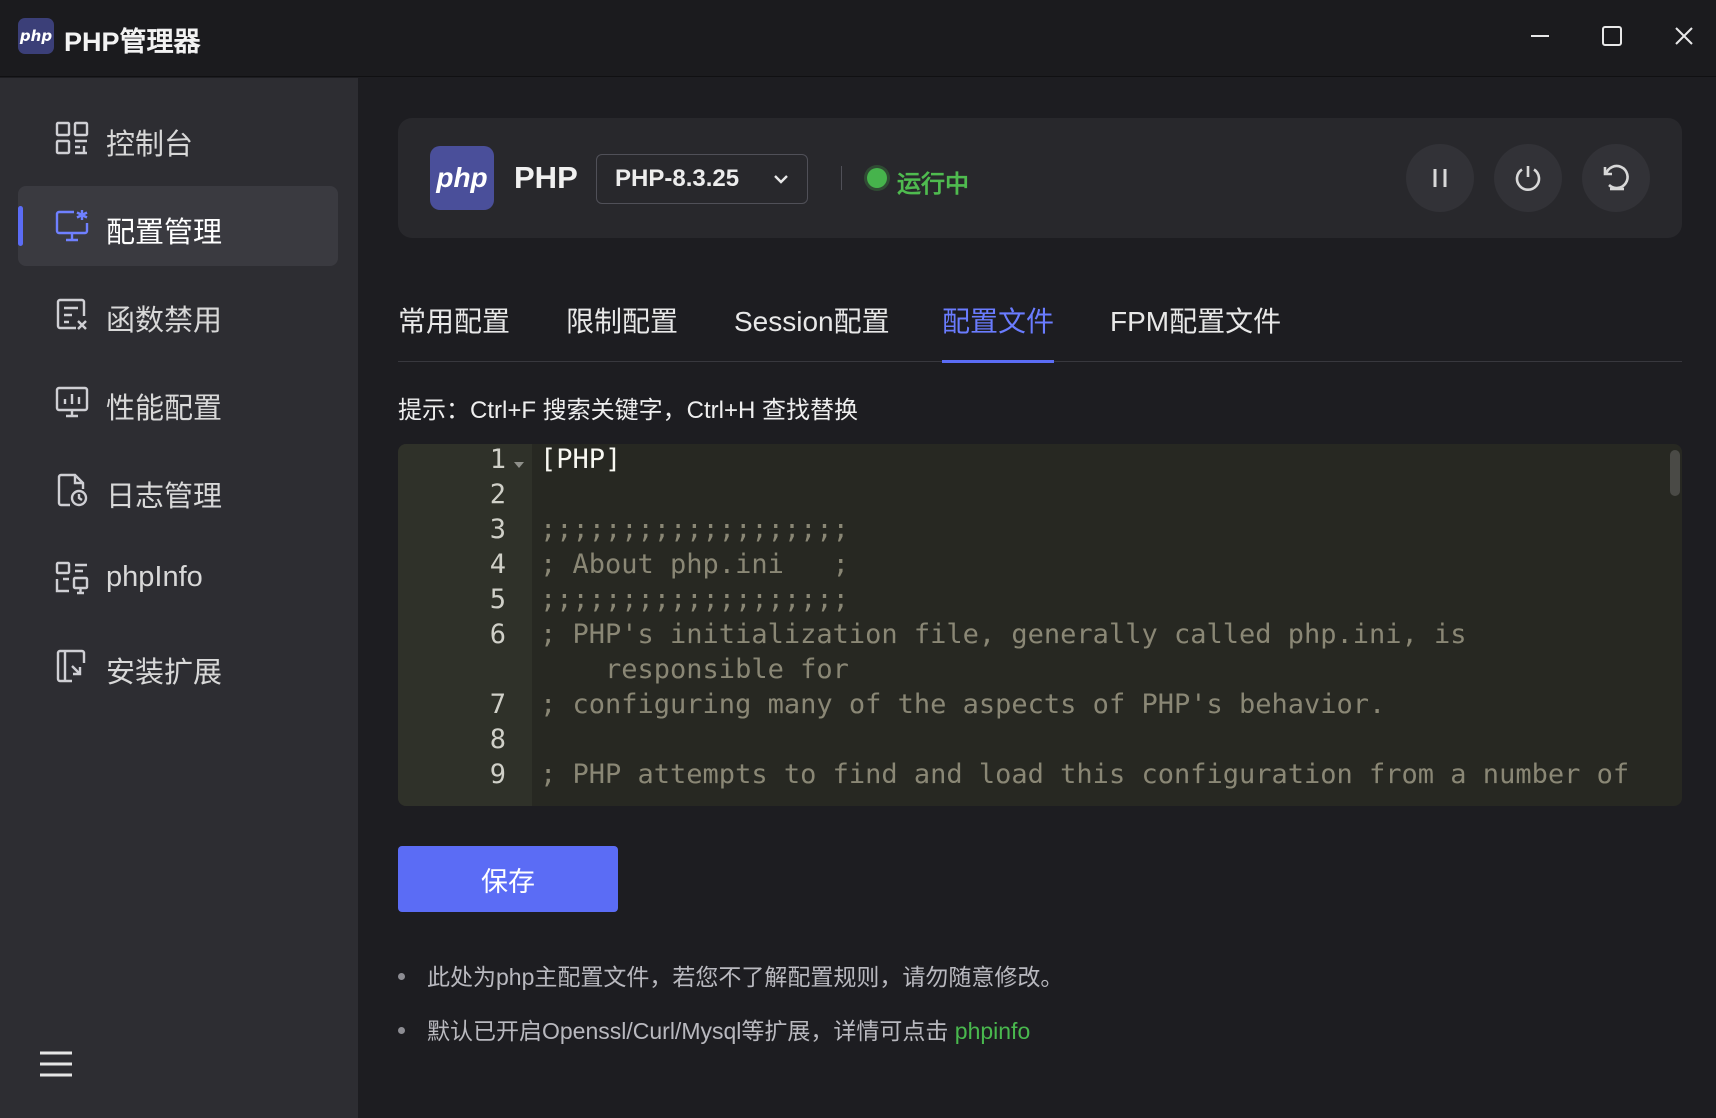 This screenshot has width=1716, height=1118. I want to click on line-number: 2, so click(497, 494).